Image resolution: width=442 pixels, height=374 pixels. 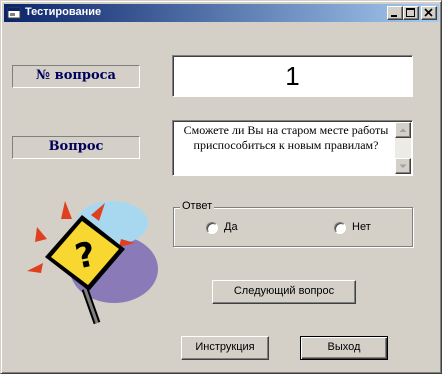 What do you see at coordinates (292, 76) in the screenshot?
I see `question-number-display: 1` at bounding box center [292, 76].